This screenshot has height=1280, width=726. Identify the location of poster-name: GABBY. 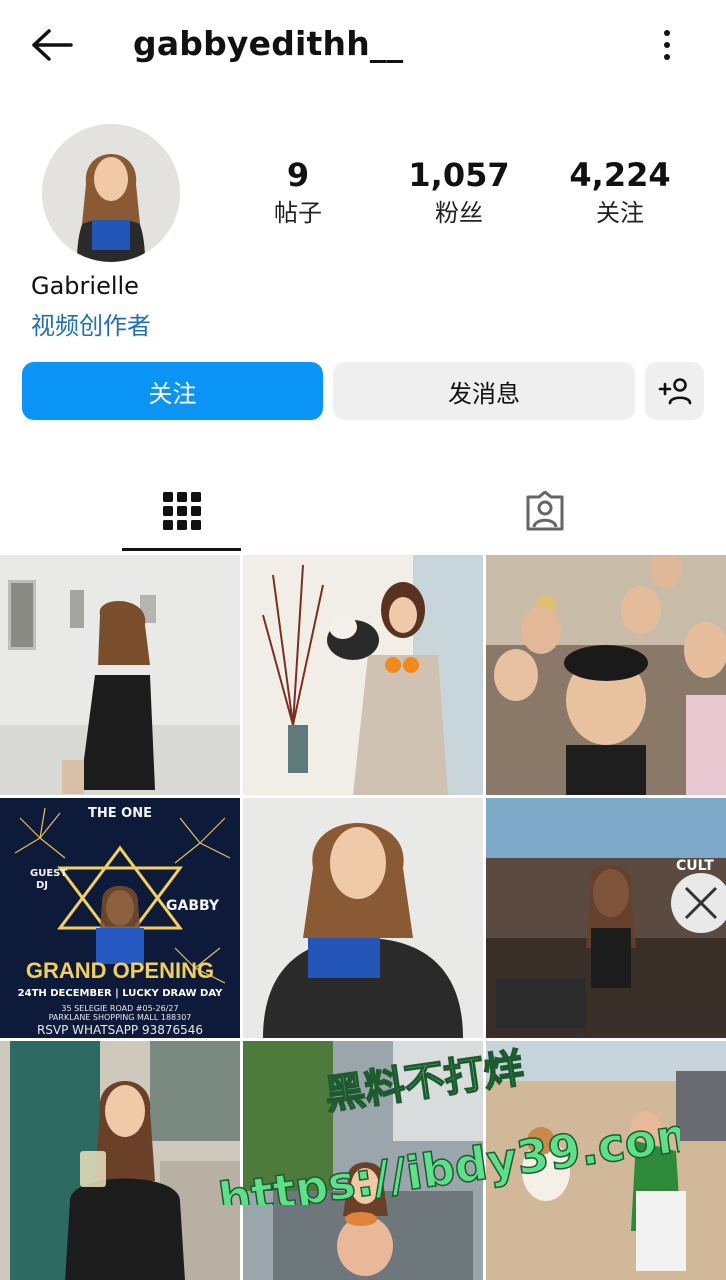
(193, 906).